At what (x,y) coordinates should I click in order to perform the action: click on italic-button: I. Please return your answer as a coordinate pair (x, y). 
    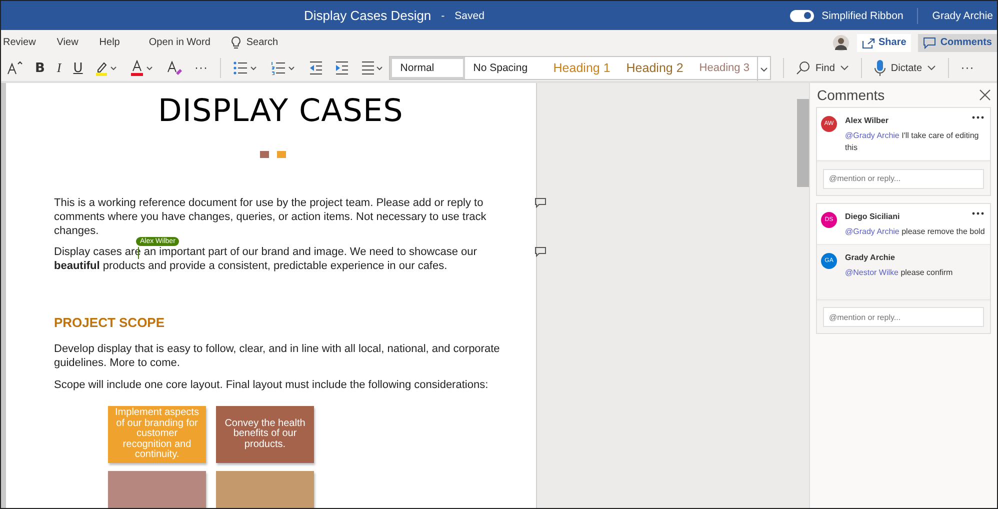
    Looking at the image, I should click on (59, 68).